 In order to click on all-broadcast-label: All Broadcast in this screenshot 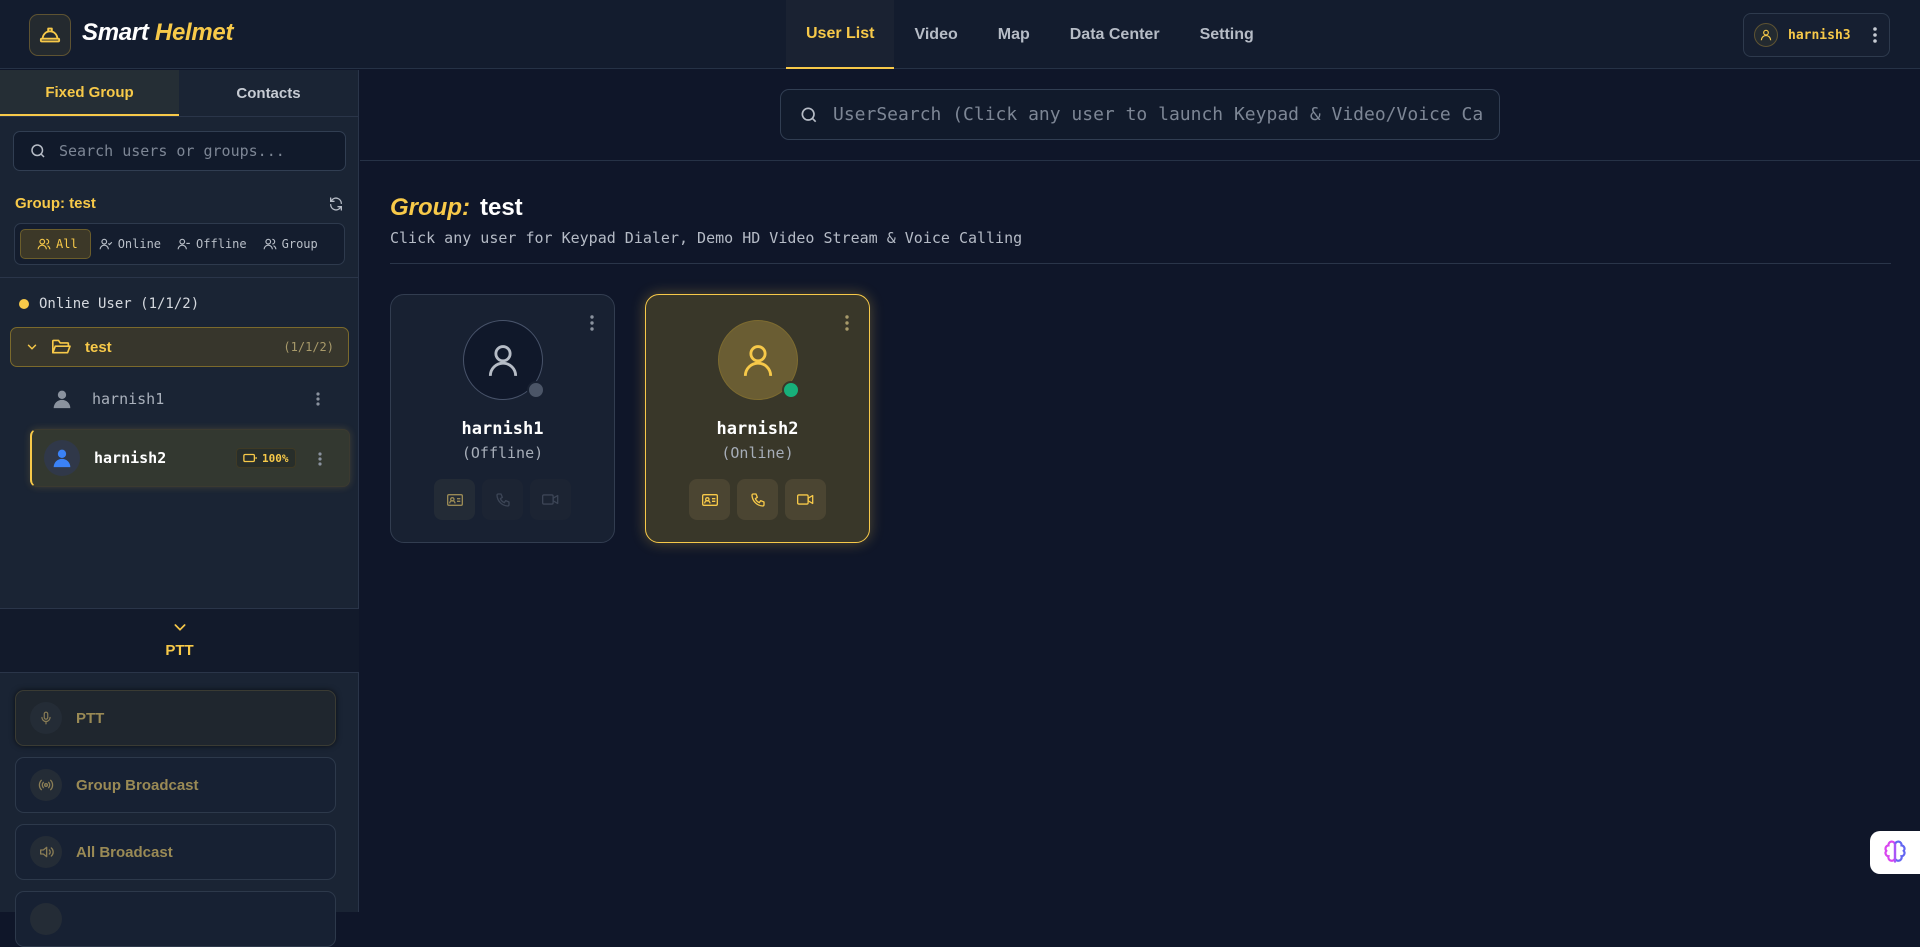, I will do `click(124, 852)`.